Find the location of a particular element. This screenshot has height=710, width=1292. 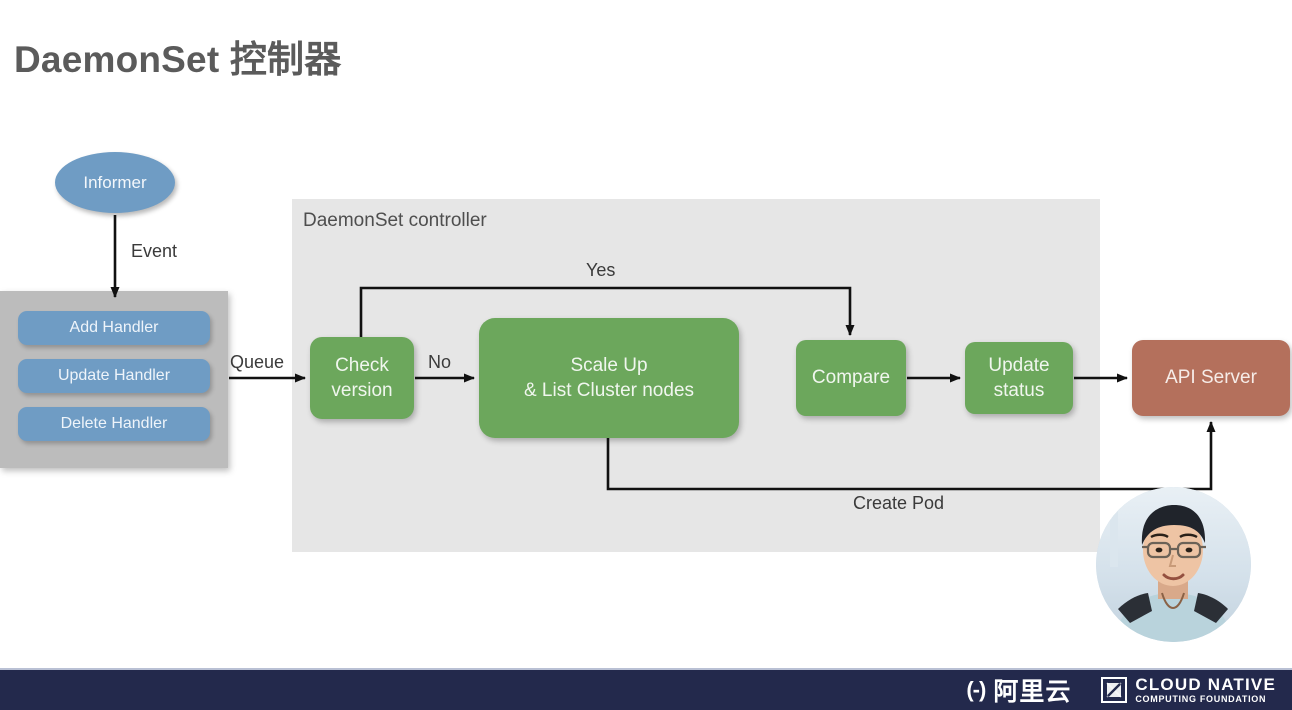

process-check-version-label: Check version is located at coordinates (362, 377).